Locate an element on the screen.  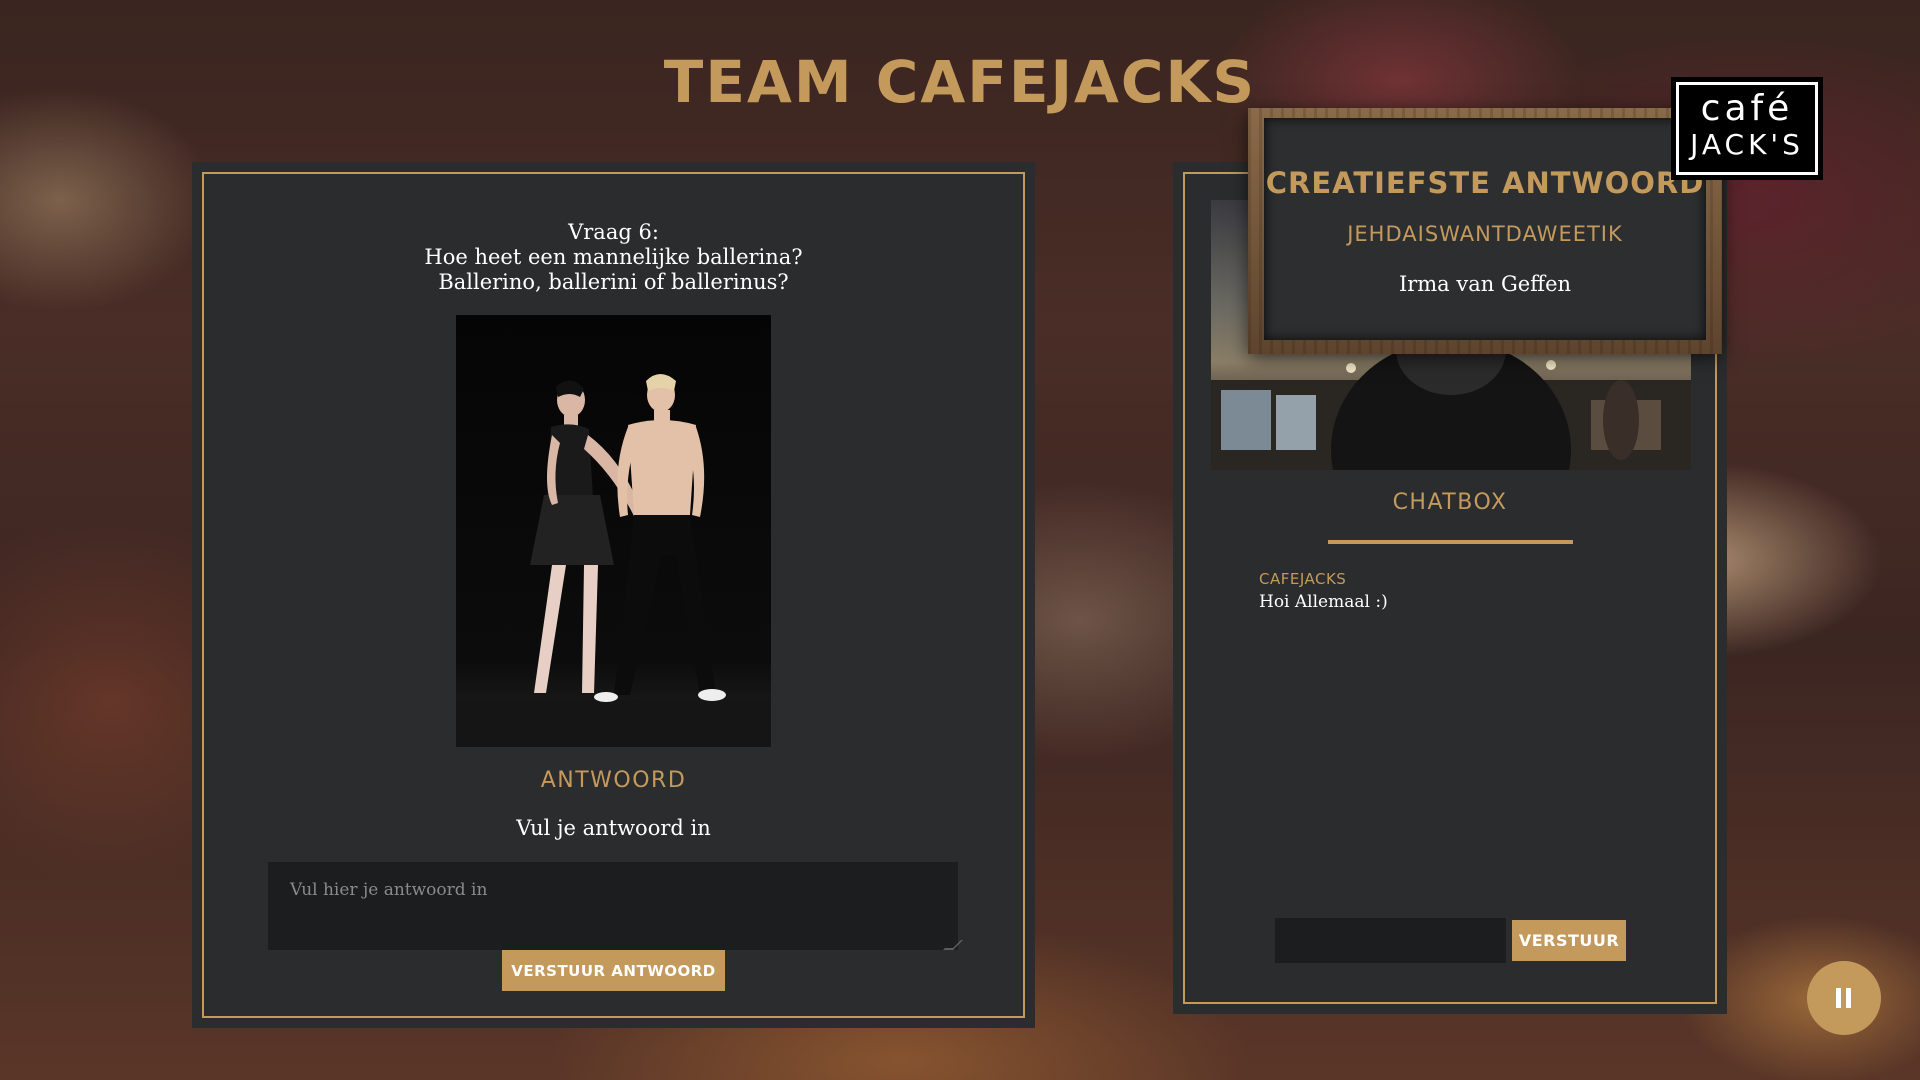
submit-answer-button: VERSTUUR ANTWOORD is located at coordinates (613, 970).